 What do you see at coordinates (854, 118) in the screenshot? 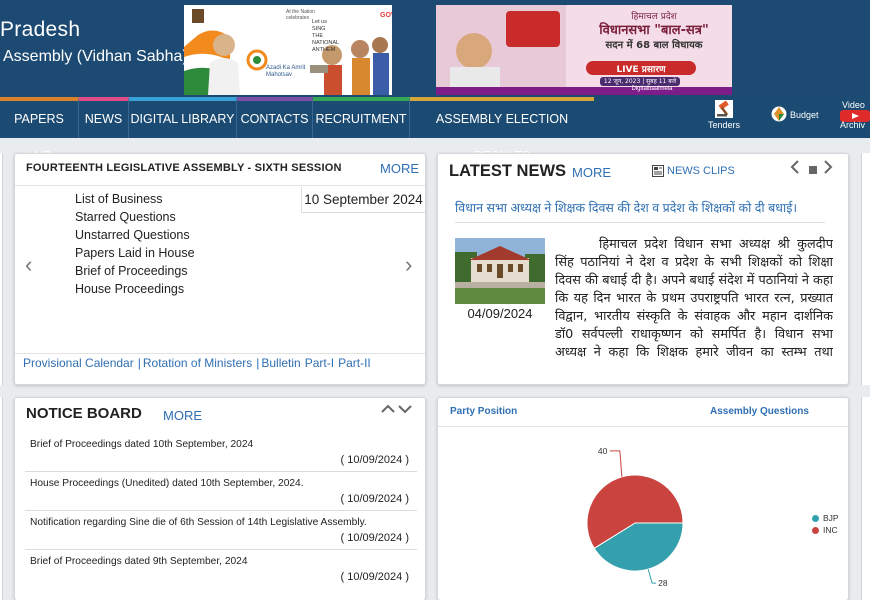
I see `quick-link-video-archive: Video Archiv` at bounding box center [854, 118].